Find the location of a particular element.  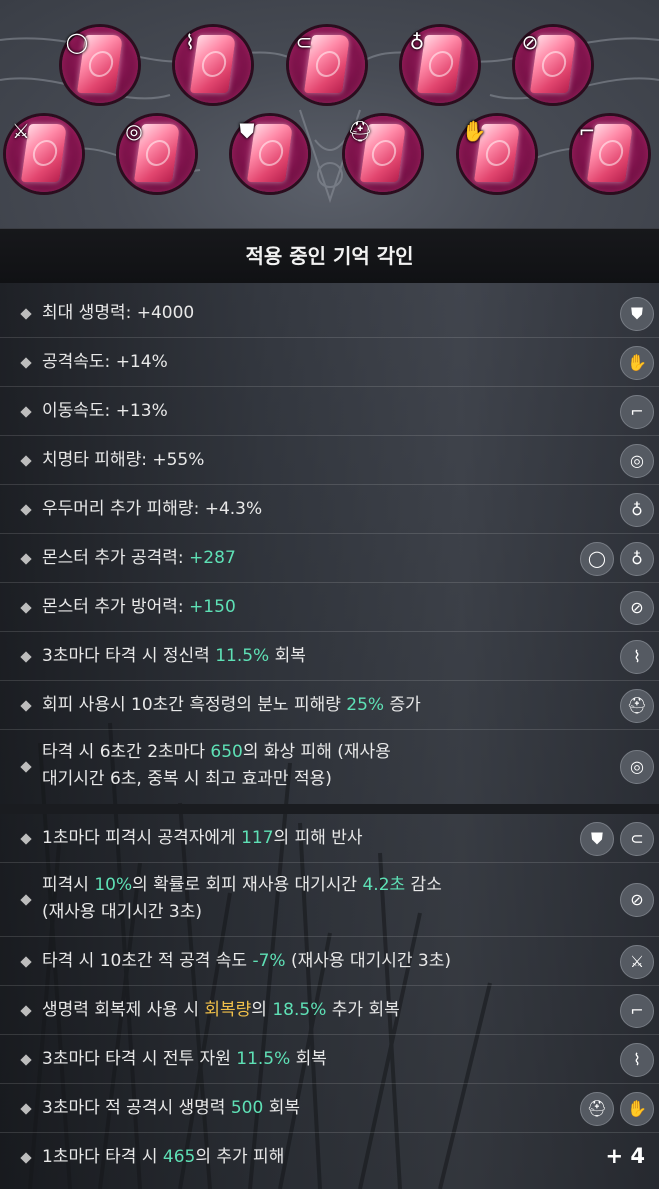

stat-value: 11.5% is located at coordinates (242, 656).